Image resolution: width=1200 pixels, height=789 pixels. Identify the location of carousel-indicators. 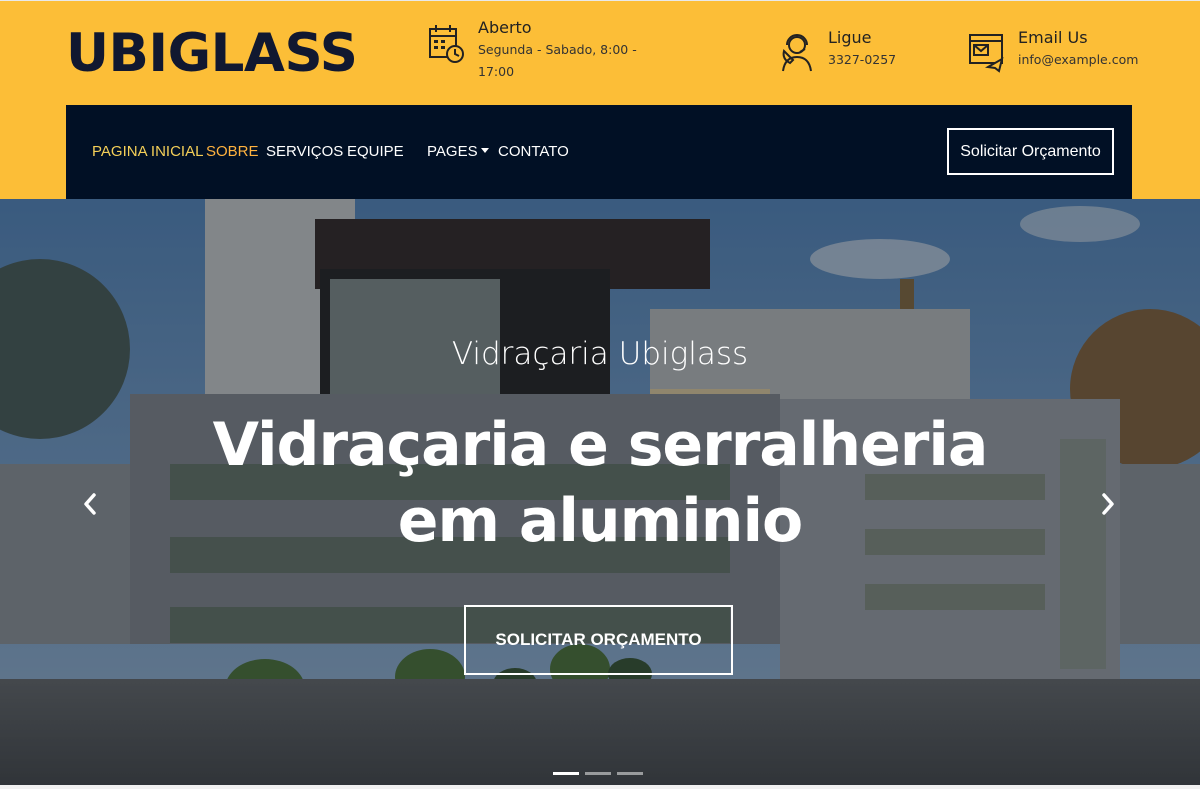
(598, 773).